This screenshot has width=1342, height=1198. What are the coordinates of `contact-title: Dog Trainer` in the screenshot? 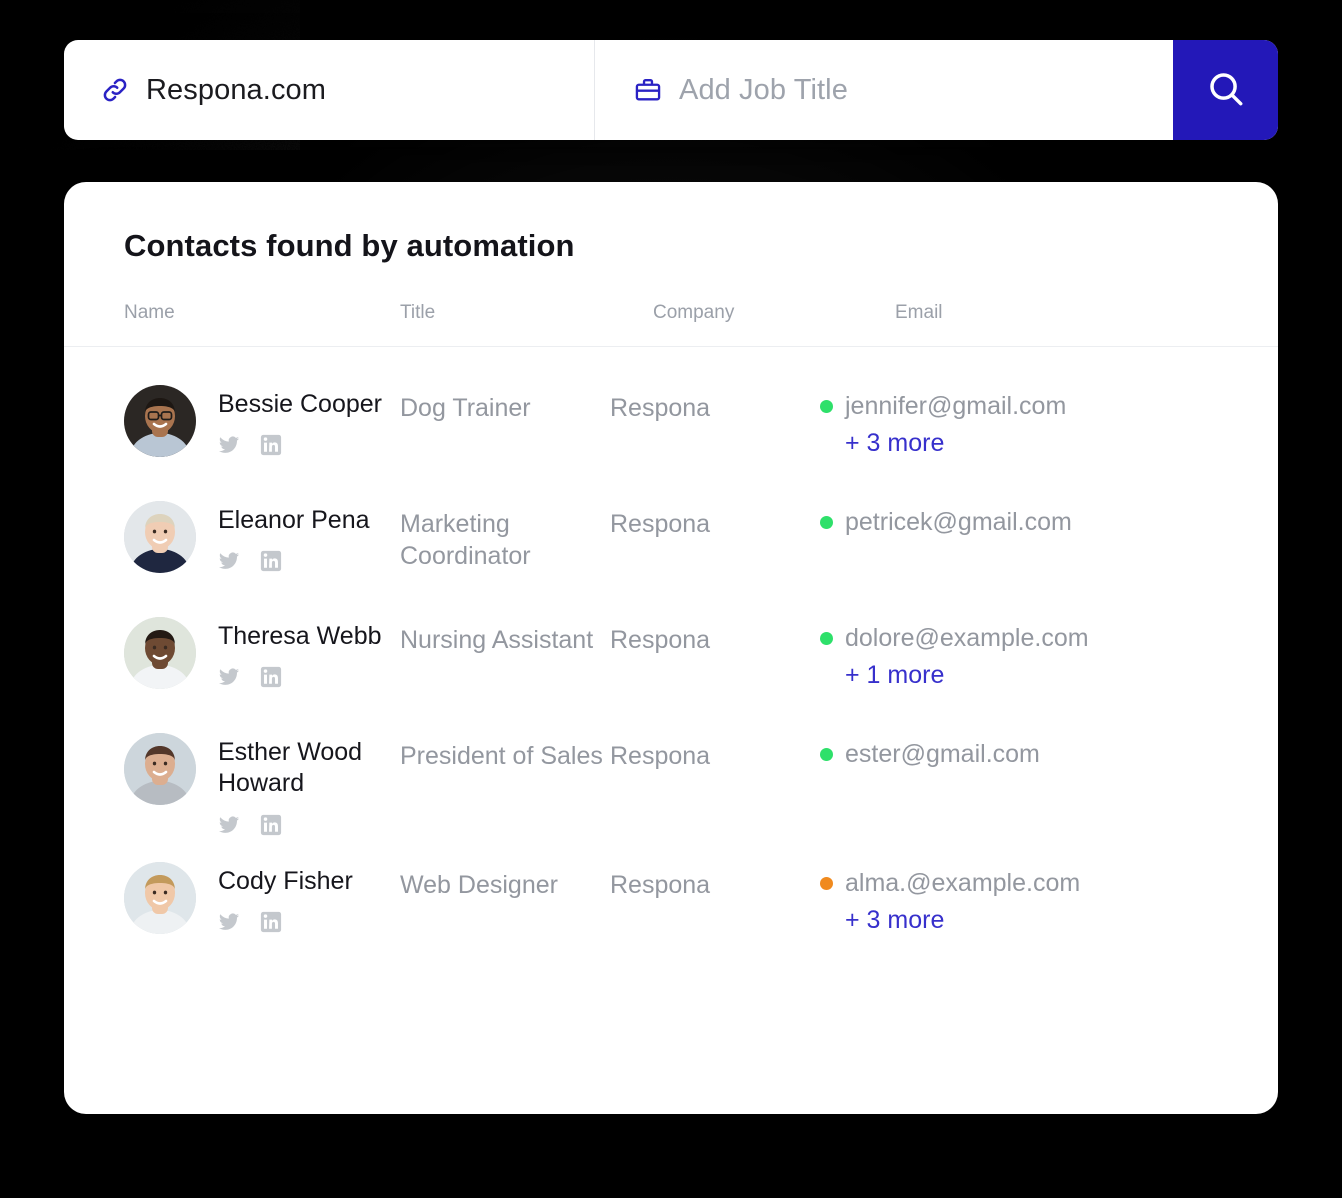 It's located at (465, 408).